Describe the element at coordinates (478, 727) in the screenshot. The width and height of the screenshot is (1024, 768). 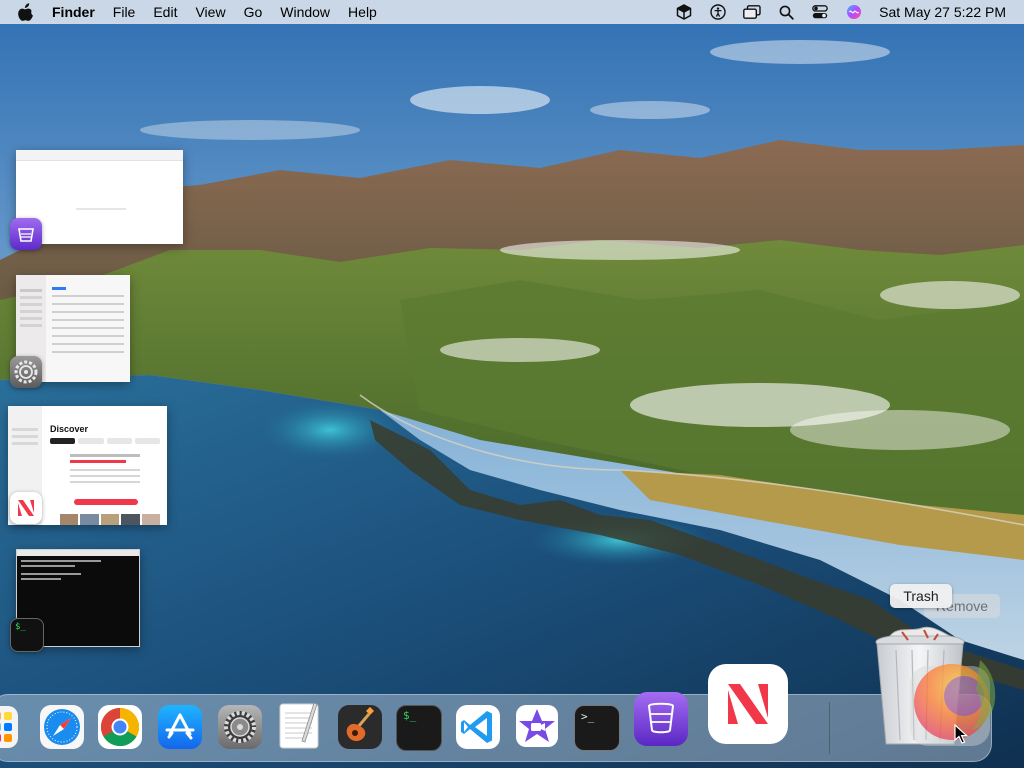
I see `vscode-icon` at that location.